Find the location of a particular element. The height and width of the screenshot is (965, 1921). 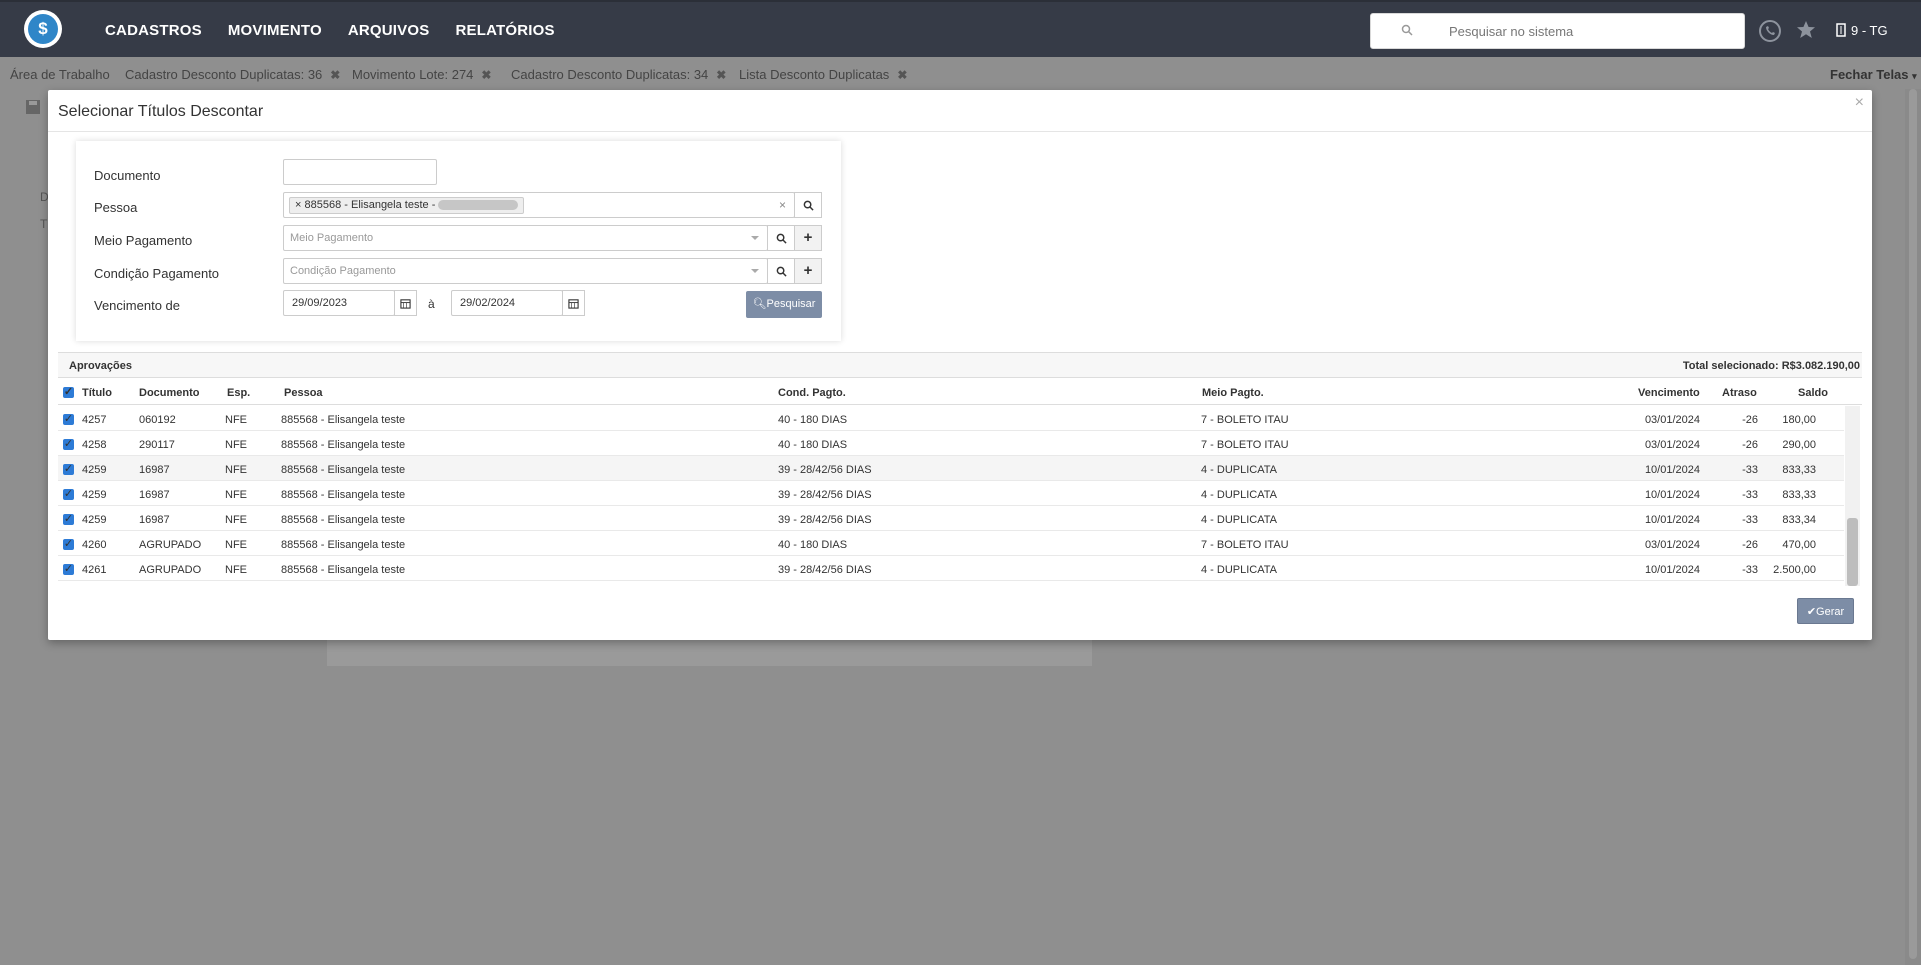

clear-icon: × is located at coordinates (782, 205).